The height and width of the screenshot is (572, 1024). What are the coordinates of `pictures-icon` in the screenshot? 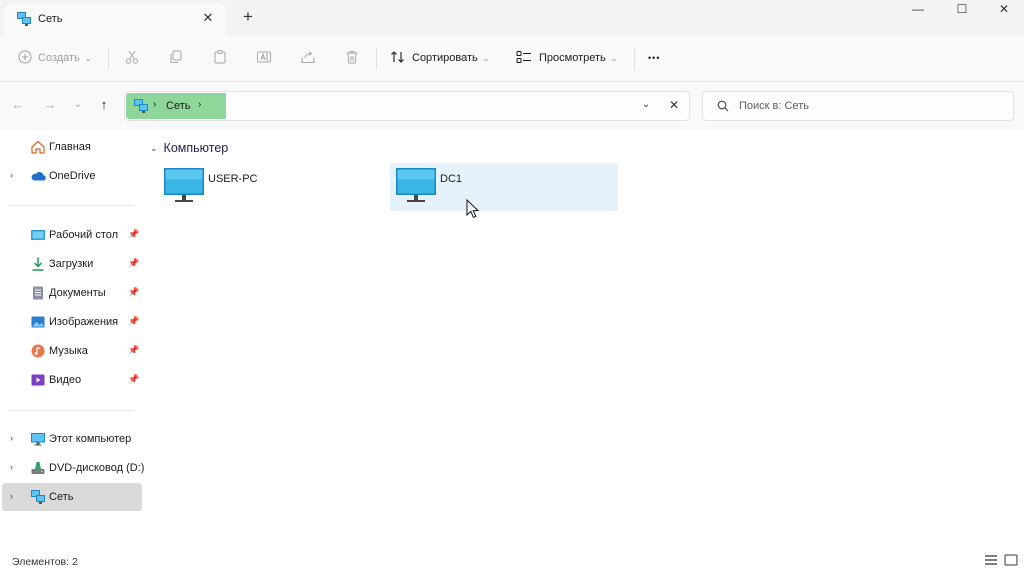 It's located at (38, 322).